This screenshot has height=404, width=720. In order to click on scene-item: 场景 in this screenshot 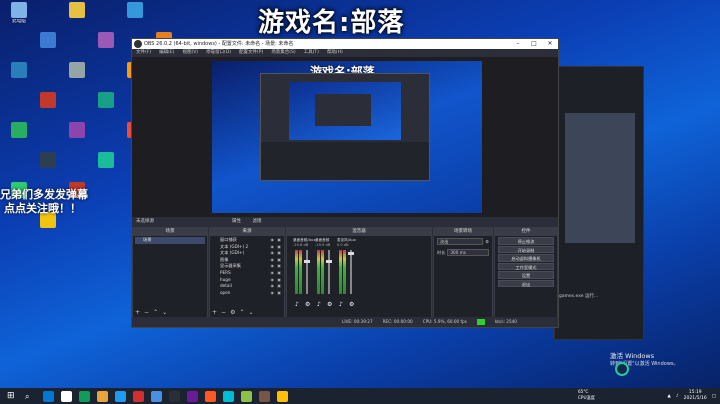, I will do `click(170, 240)`.